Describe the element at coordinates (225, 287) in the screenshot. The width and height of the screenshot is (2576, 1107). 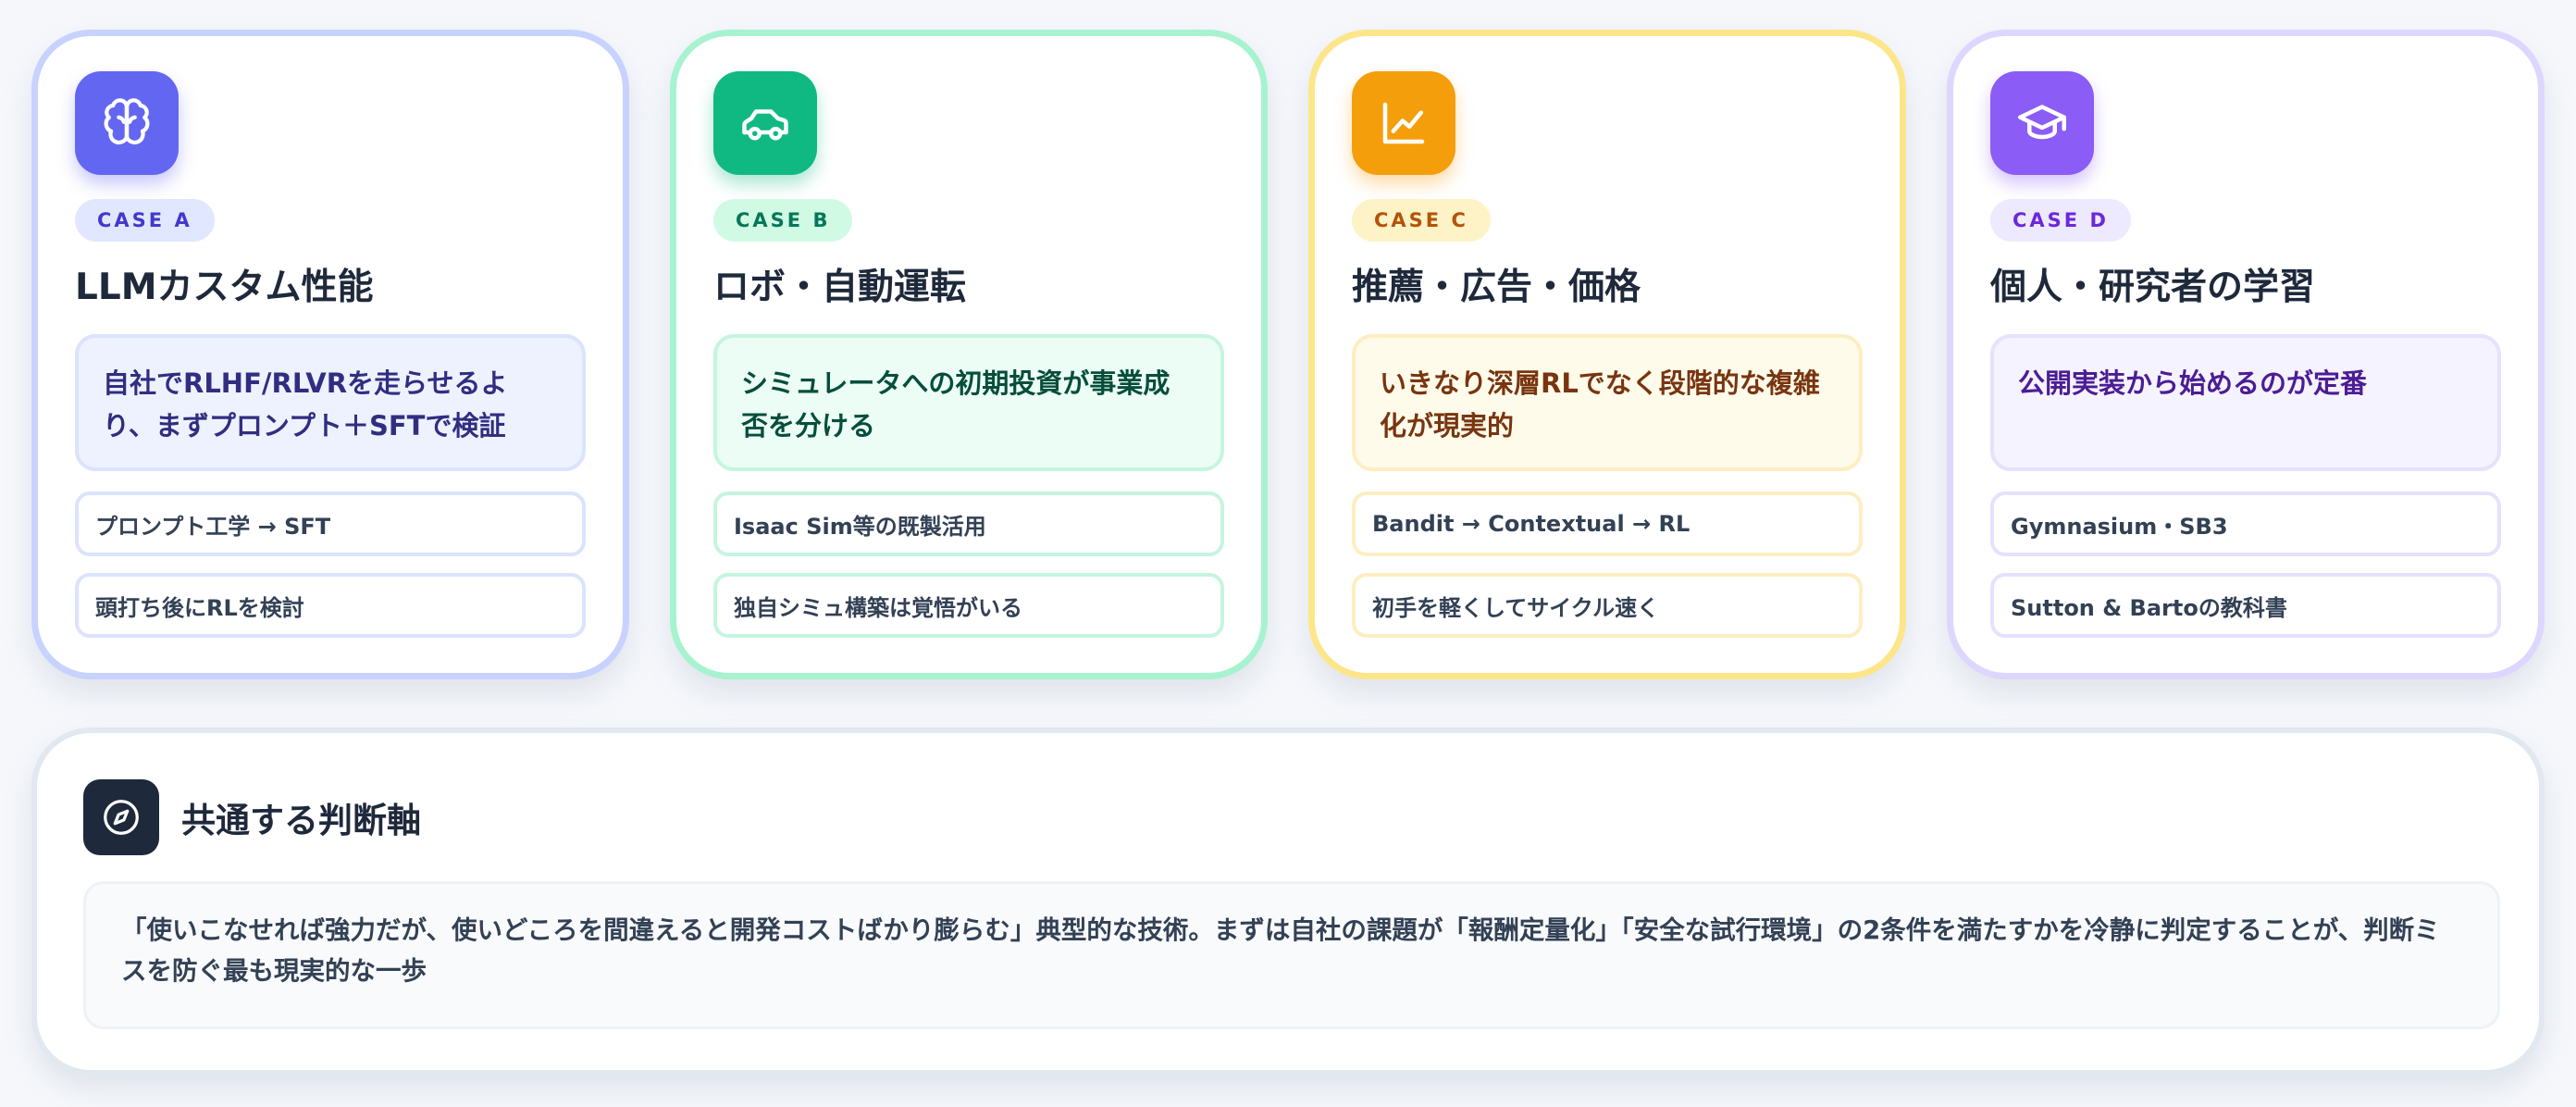
I see `case-title: LLMカスタム性能` at that location.